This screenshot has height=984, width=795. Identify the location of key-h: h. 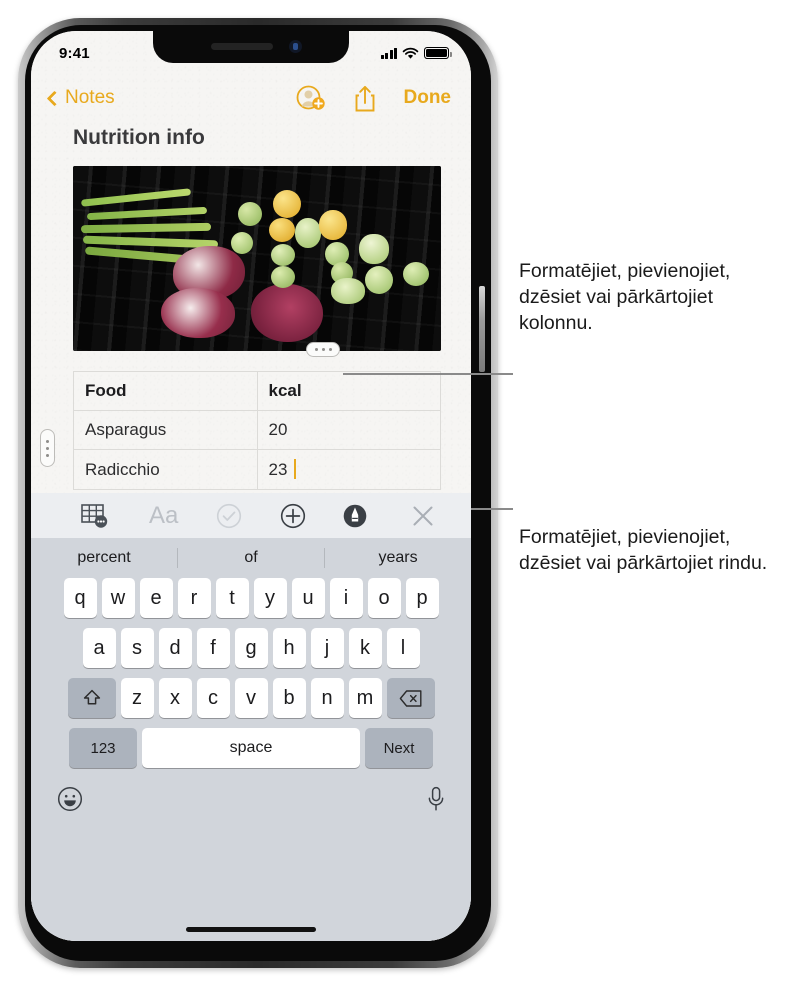
(289, 648).